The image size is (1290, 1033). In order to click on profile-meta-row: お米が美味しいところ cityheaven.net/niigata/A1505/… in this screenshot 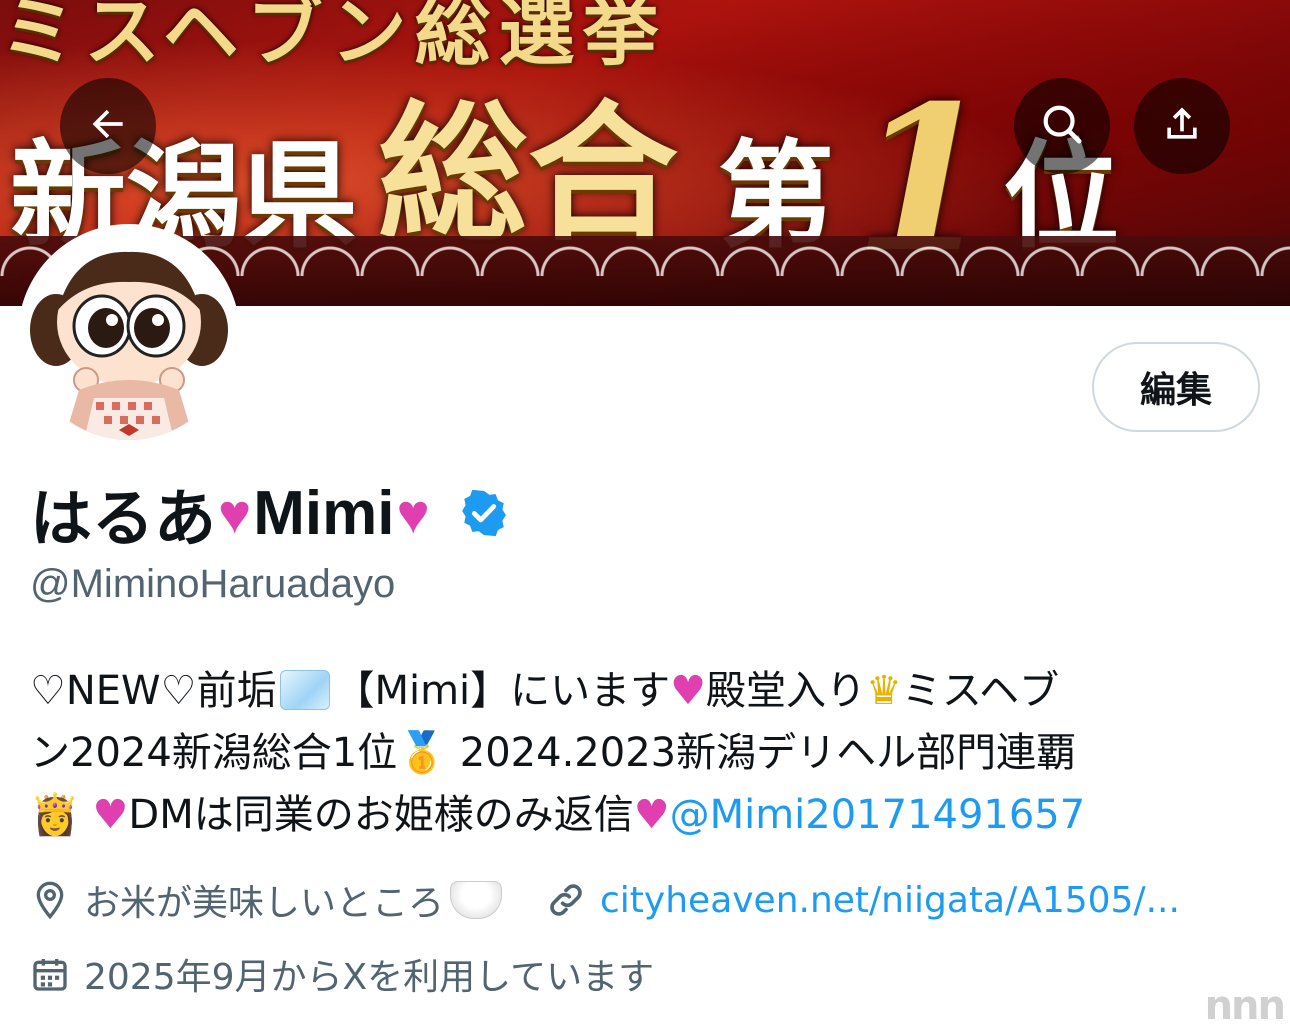, I will do `click(605, 900)`.